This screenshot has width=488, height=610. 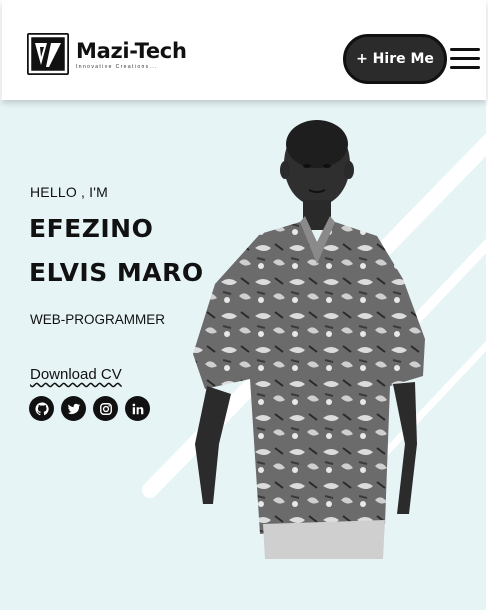 What do you see at coordinates (48, 54) in the screenshot?
I see `logo-mark-icon` at bounding box center [48, 54].